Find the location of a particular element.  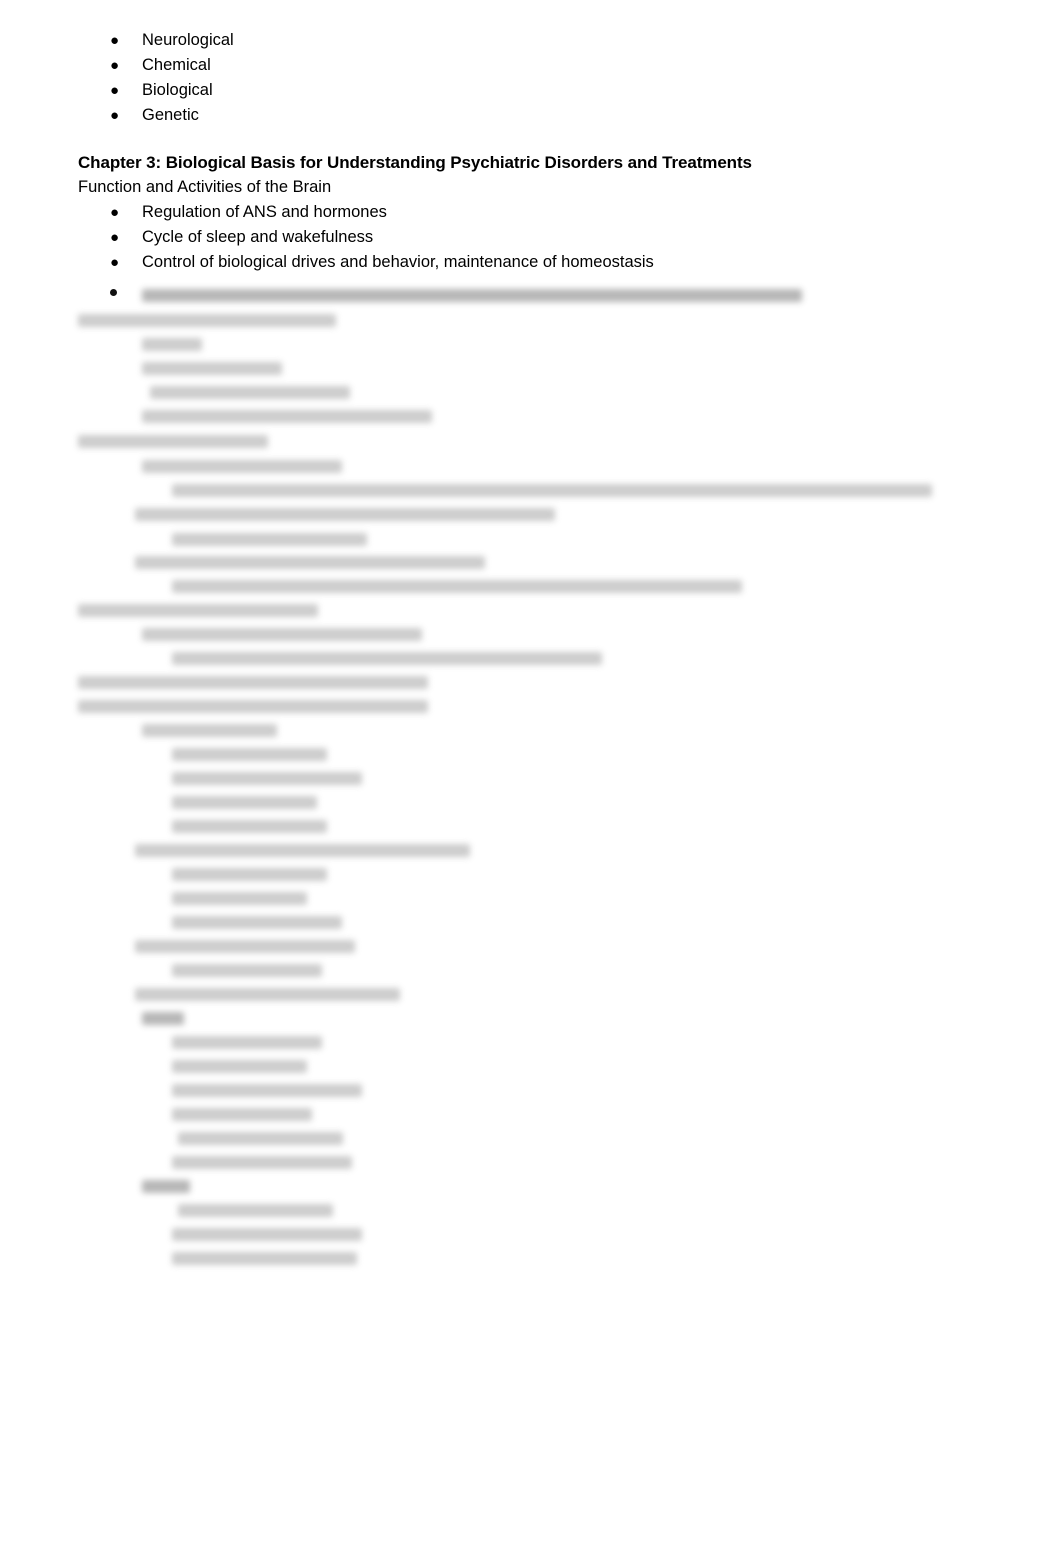

list-item-label: Chemical is located at coordinates (176, 65).